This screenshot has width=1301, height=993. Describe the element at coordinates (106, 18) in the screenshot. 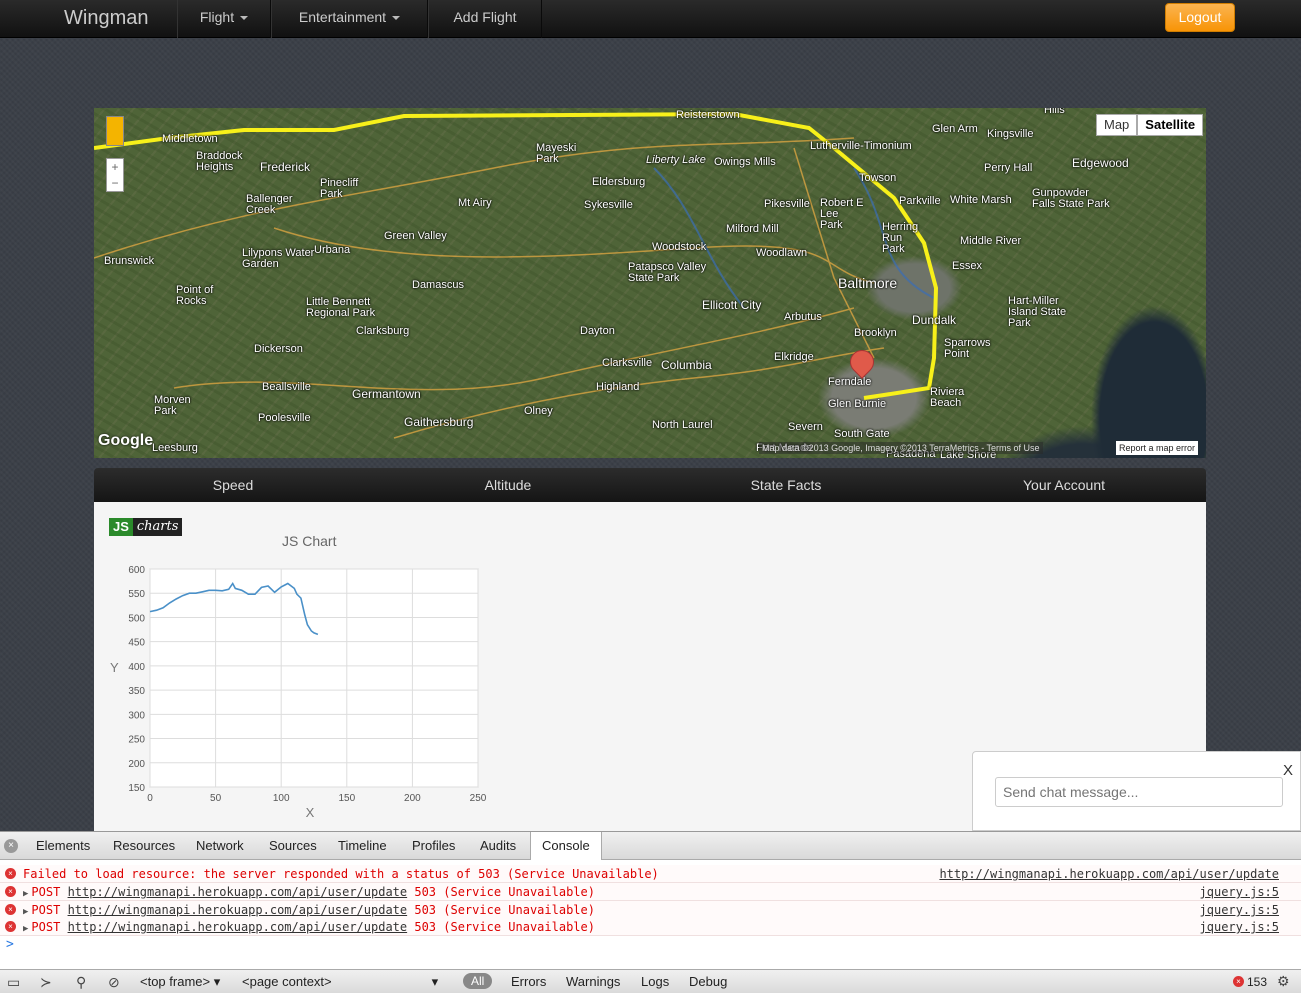

I see `brand-logo: Wingman` at that location.